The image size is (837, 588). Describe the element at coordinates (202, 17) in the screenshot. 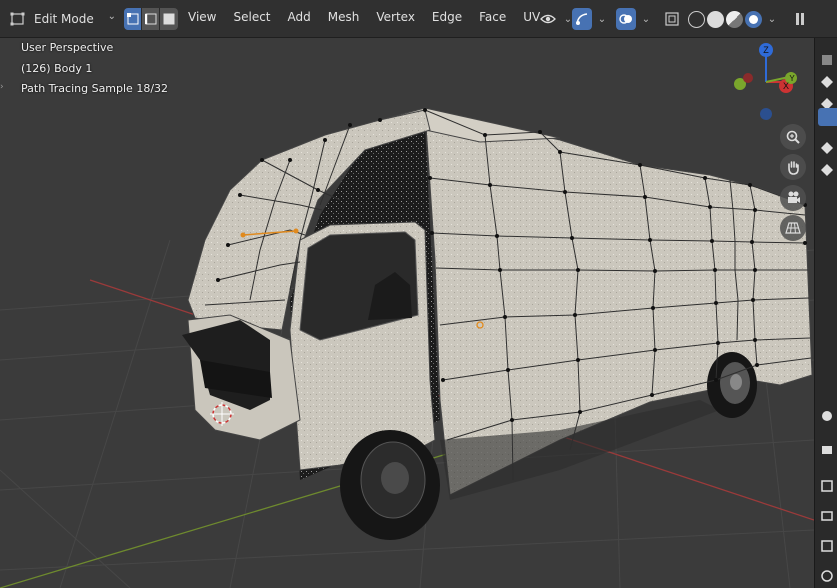

I see `menu-view: View` at that location.